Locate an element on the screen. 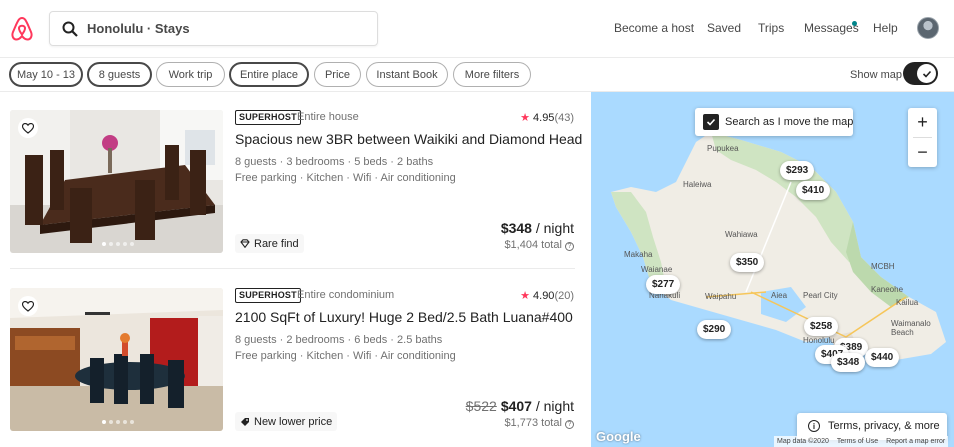  search-text: Honolulu · Stays is located at coordinates (138, 28).